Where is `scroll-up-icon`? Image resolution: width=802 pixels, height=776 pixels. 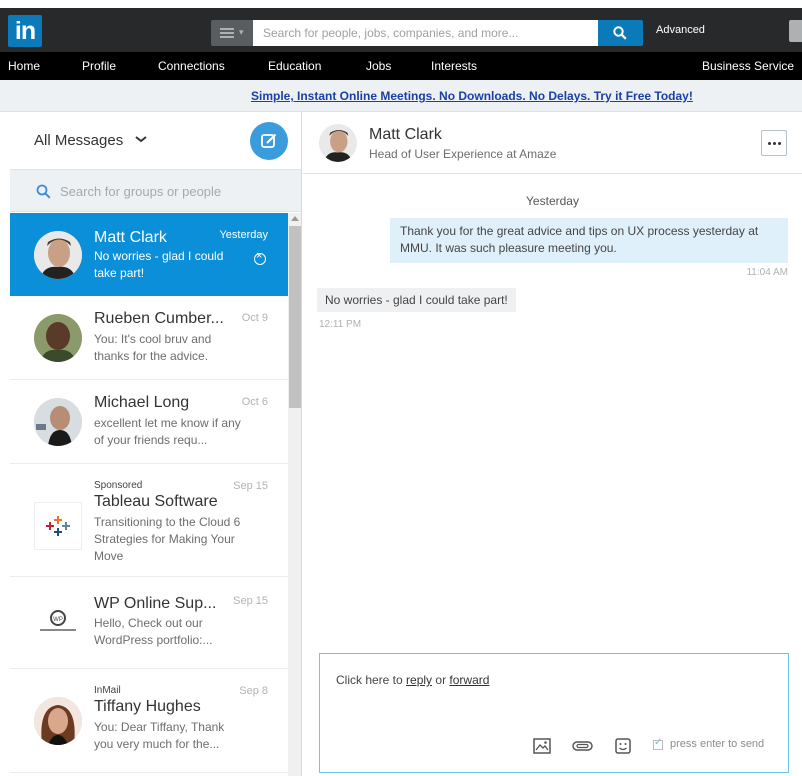 scroll-up-icon is located at coordinates (295, 218).